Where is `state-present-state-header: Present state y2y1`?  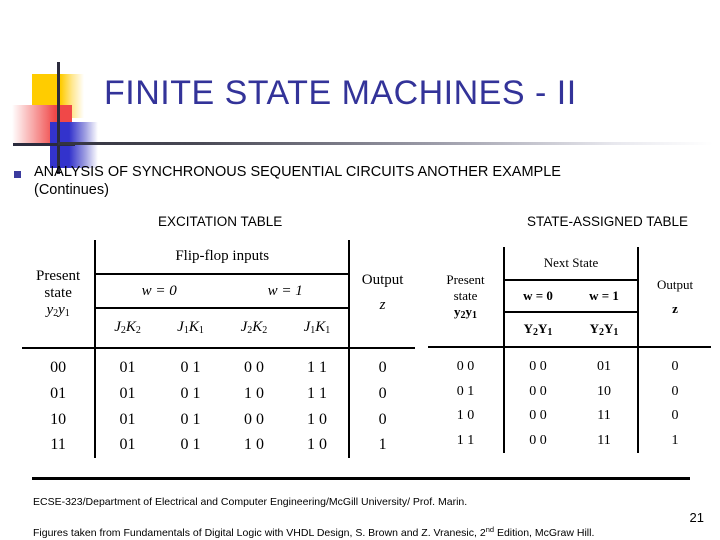
state-present-state-header: Present state y2y1 is located at coordinates (466, 297).